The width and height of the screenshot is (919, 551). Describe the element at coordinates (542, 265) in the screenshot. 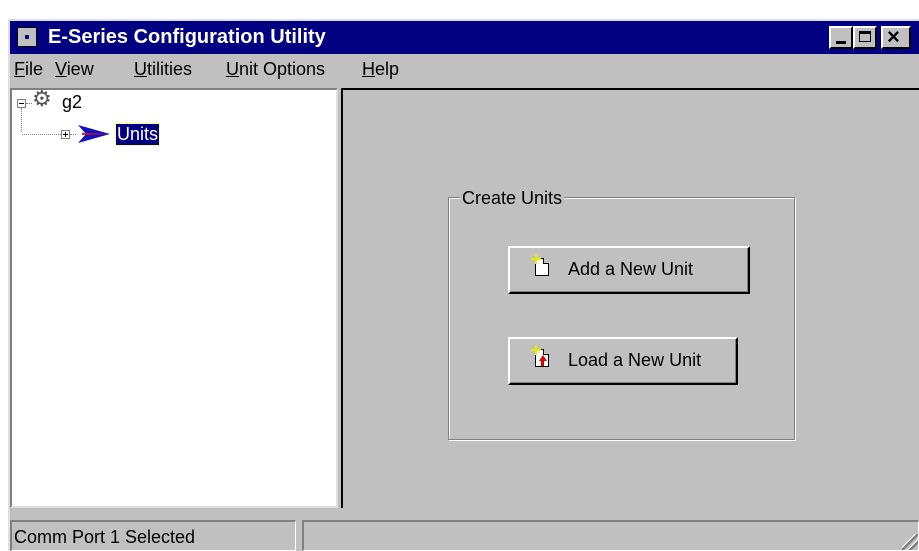

I see `new-document-icon` at that location.